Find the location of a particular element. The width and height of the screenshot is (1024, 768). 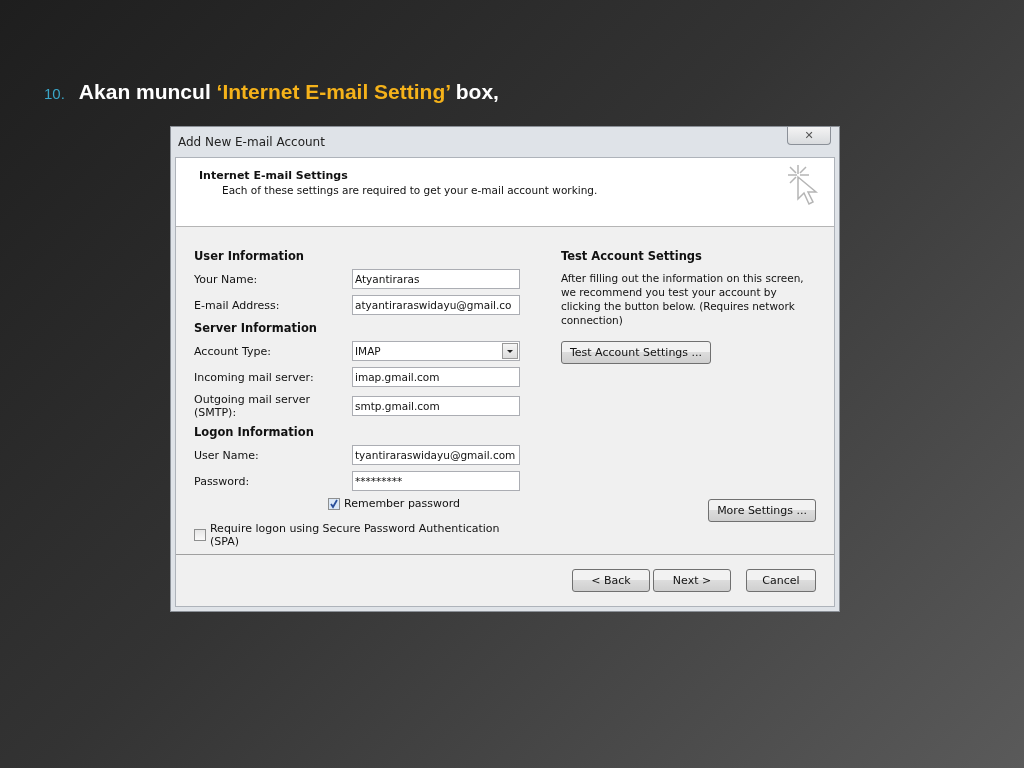

section-heading: Logon Information is located at coordinates (254, 432).